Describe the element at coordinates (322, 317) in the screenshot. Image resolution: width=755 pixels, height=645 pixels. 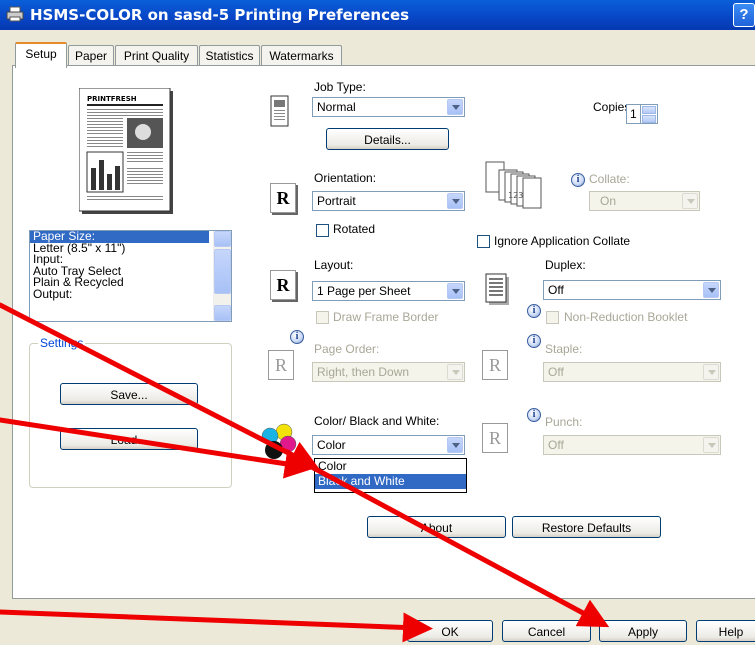
I see `draw-frame-checkbox` at that location.